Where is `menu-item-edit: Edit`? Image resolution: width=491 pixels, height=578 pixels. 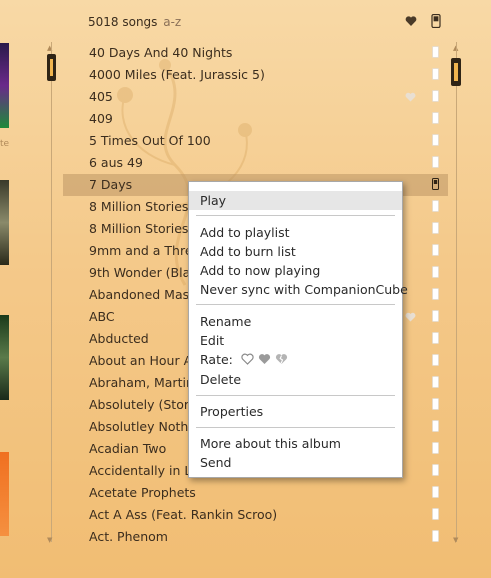
menu-item-edit: Edit is located at coordinates (295, 340).